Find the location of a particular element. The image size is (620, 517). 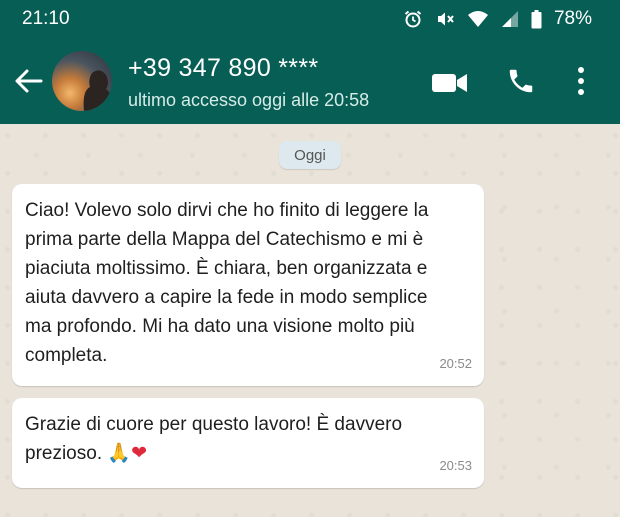

message-time: 20:53 is located at coordinates (455, 465).